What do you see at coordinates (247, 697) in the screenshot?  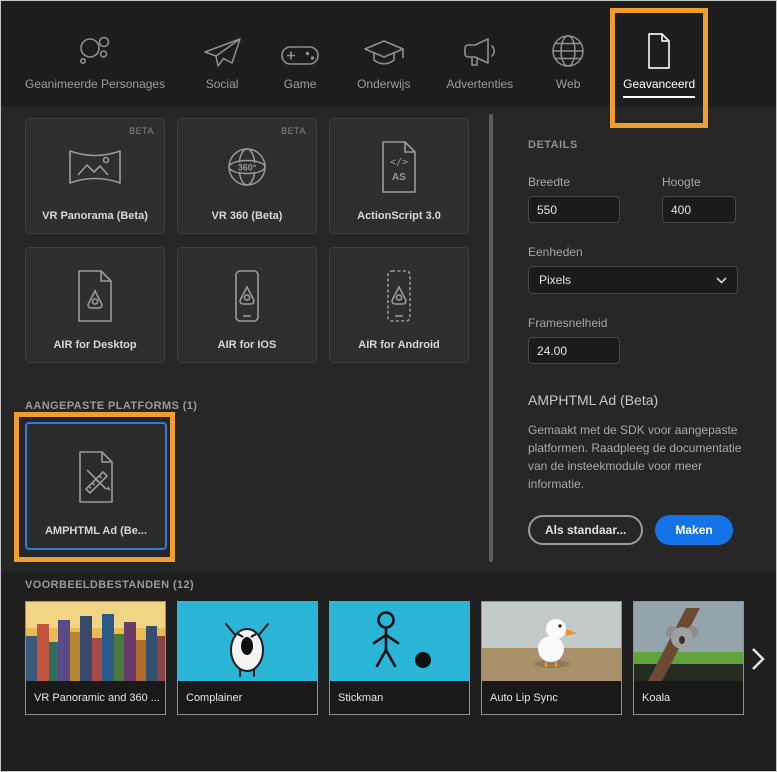 I see `sample-card-label: Complainer` at bounding box center [247, 697].